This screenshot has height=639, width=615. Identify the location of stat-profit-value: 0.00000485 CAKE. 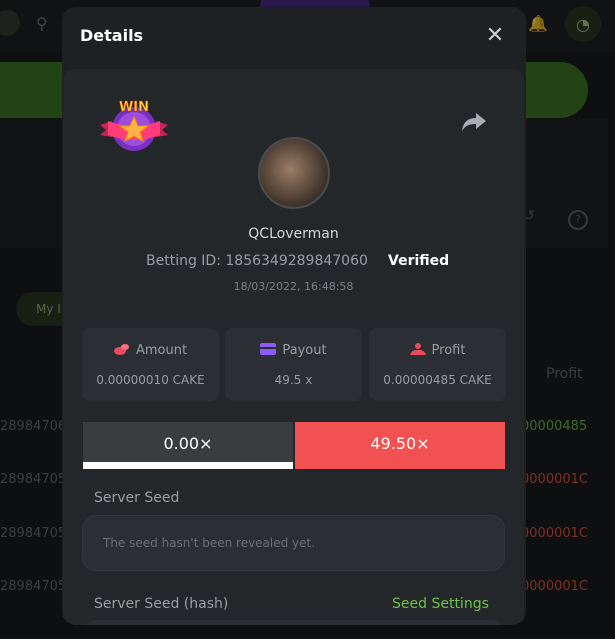
(437, 380).